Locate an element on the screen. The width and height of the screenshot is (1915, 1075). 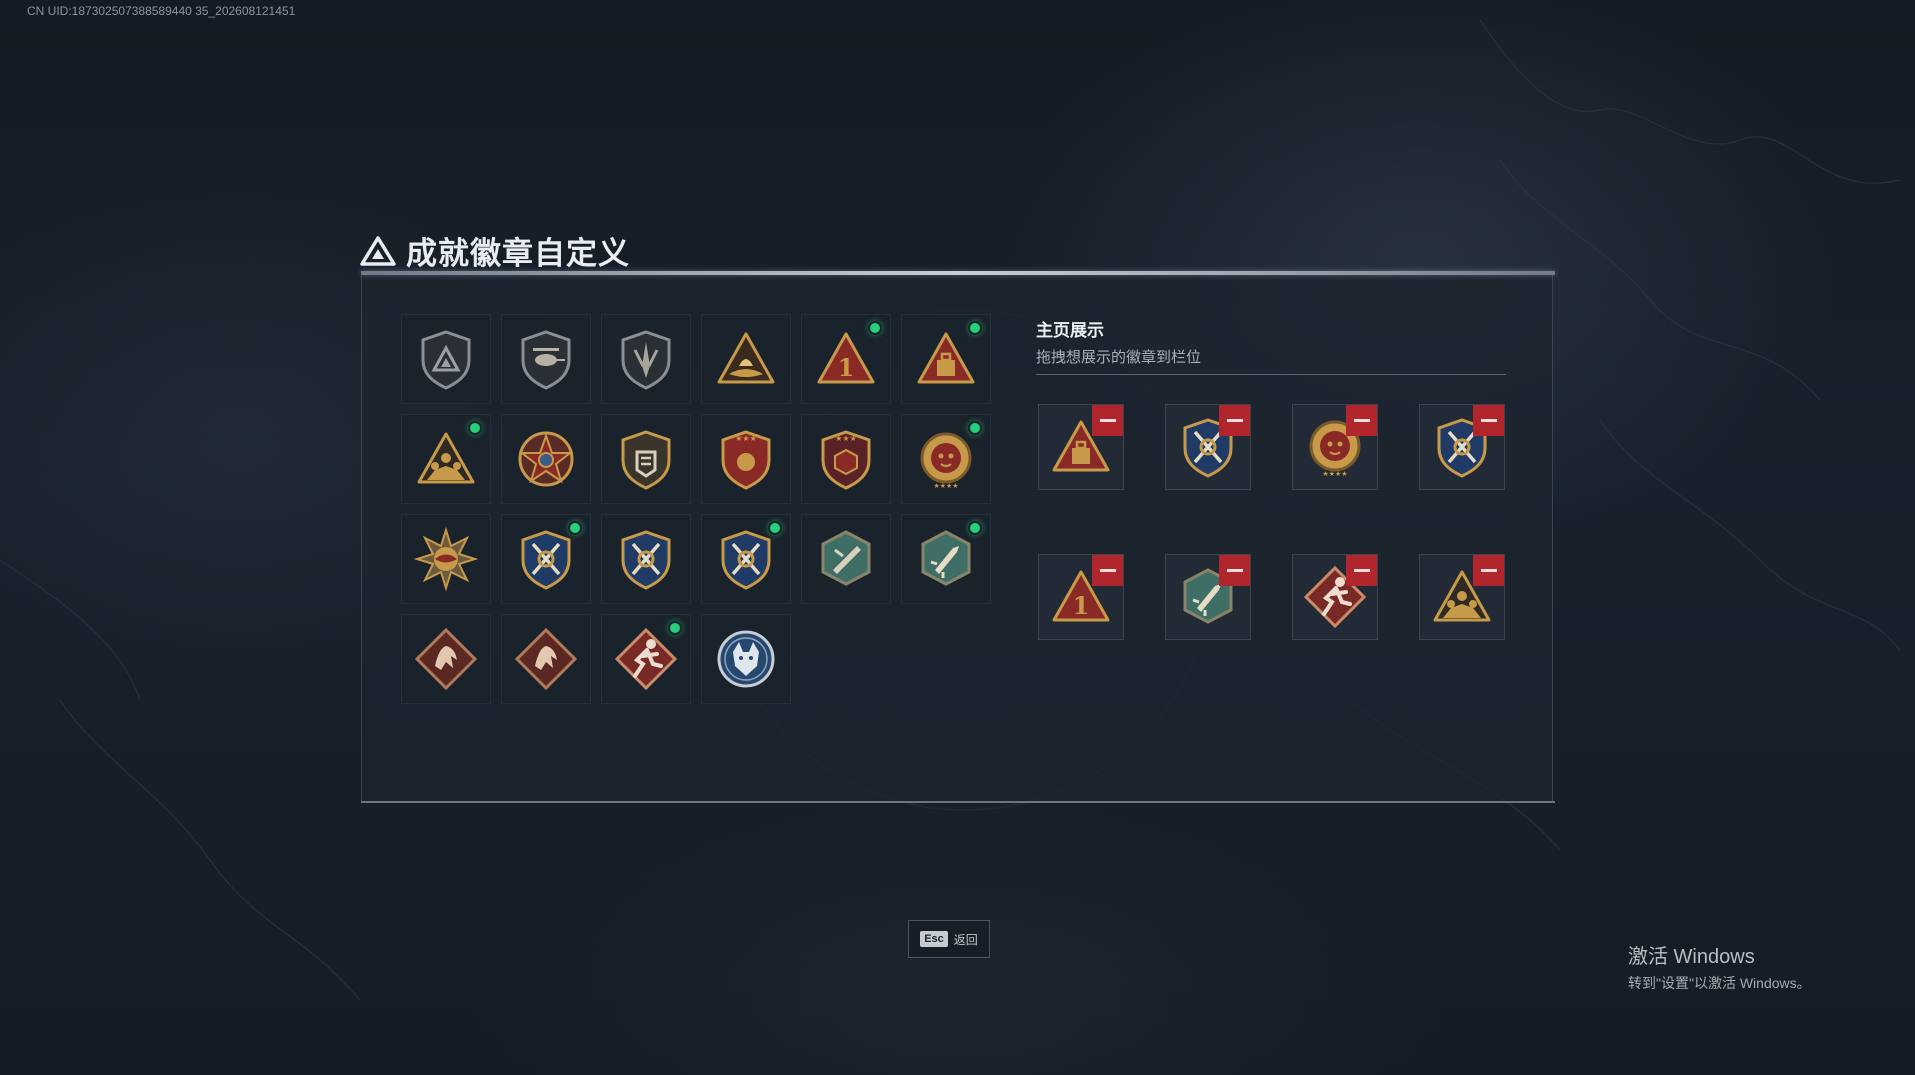
shield-emblem-icon is located at coordinates (446, 360).